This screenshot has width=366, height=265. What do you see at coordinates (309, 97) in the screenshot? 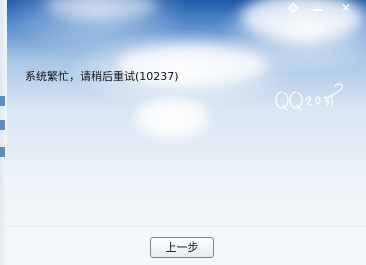
I see `signature-logo` at bounding box center [309, 97].